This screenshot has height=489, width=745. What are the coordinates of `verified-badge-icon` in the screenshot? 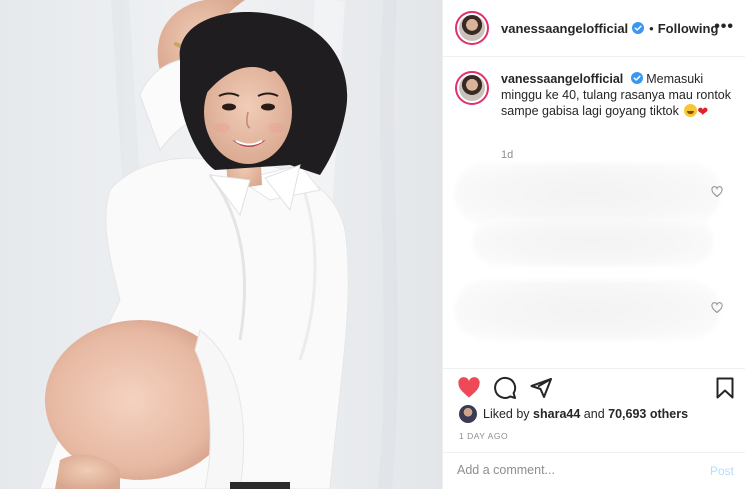 It's located at (638, 28).